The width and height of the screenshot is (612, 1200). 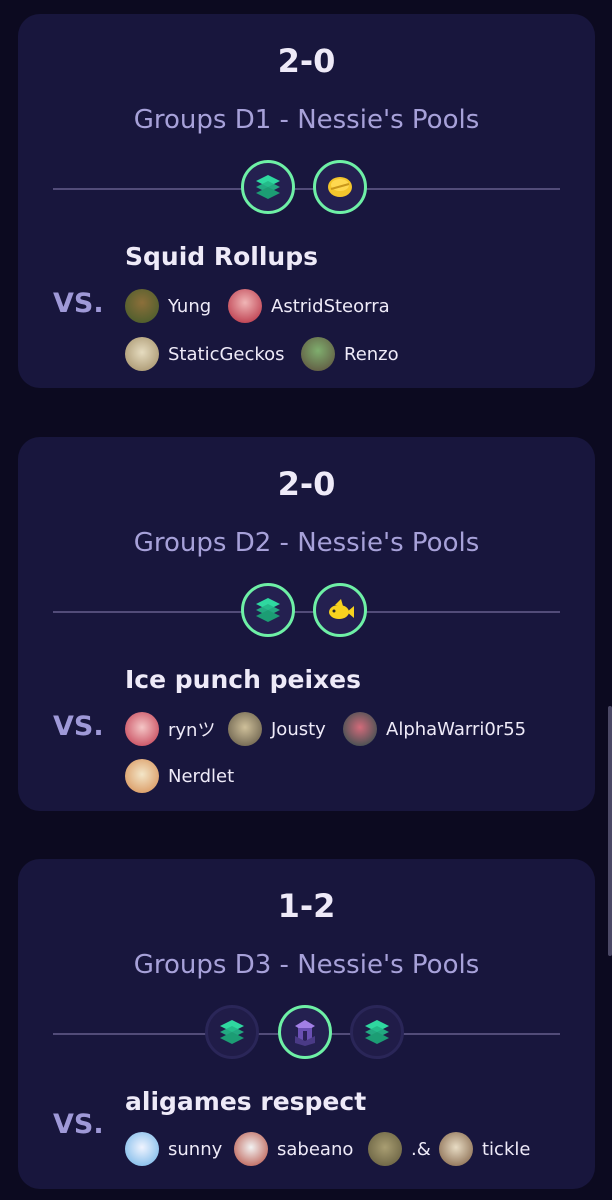 I want to click on player: sunny, so click(x=173, y=1149).